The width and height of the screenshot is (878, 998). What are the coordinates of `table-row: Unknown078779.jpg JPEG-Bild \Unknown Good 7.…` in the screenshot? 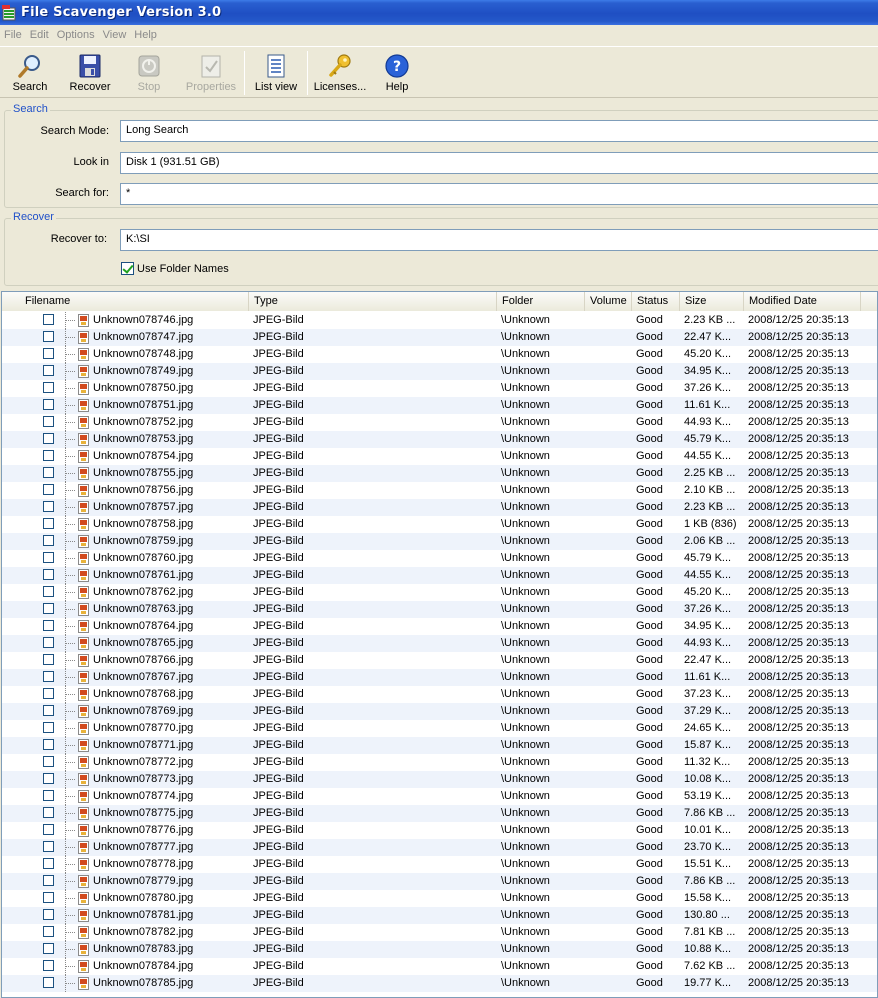 It's located at (439, 881).